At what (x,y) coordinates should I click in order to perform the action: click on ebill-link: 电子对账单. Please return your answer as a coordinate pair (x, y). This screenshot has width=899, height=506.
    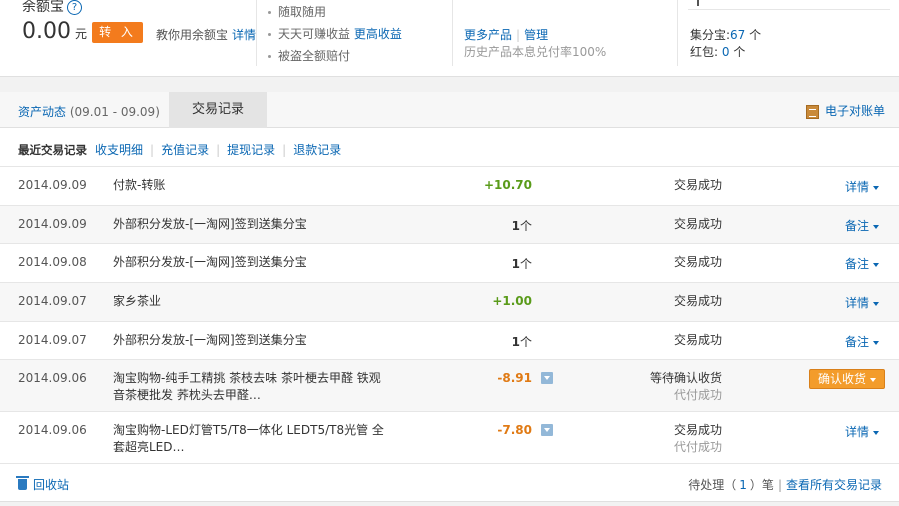
    Looking at the image, I should click on (845, 110).